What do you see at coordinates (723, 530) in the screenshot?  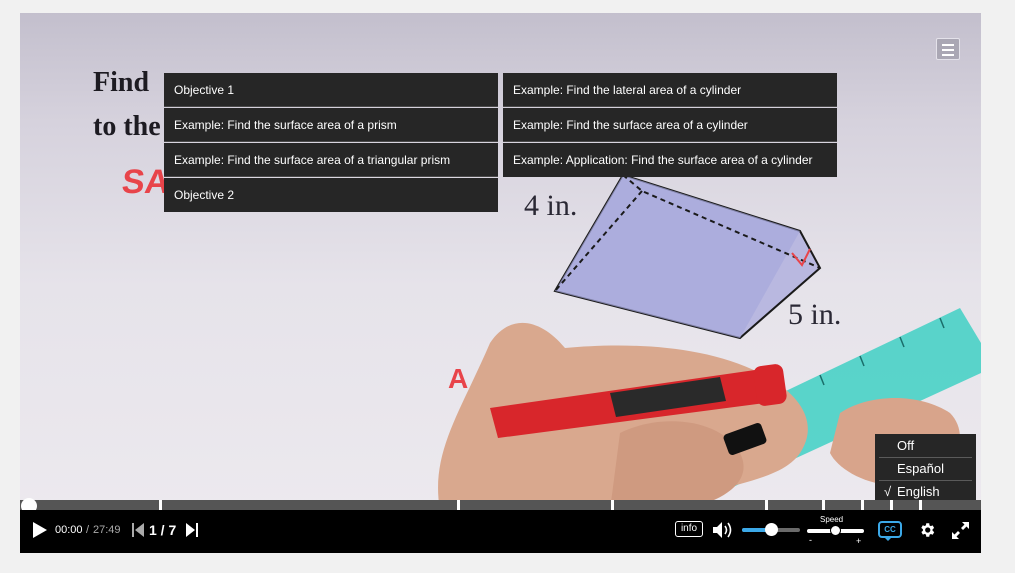 I see `volume-icon` at bounding box center [723, 530].